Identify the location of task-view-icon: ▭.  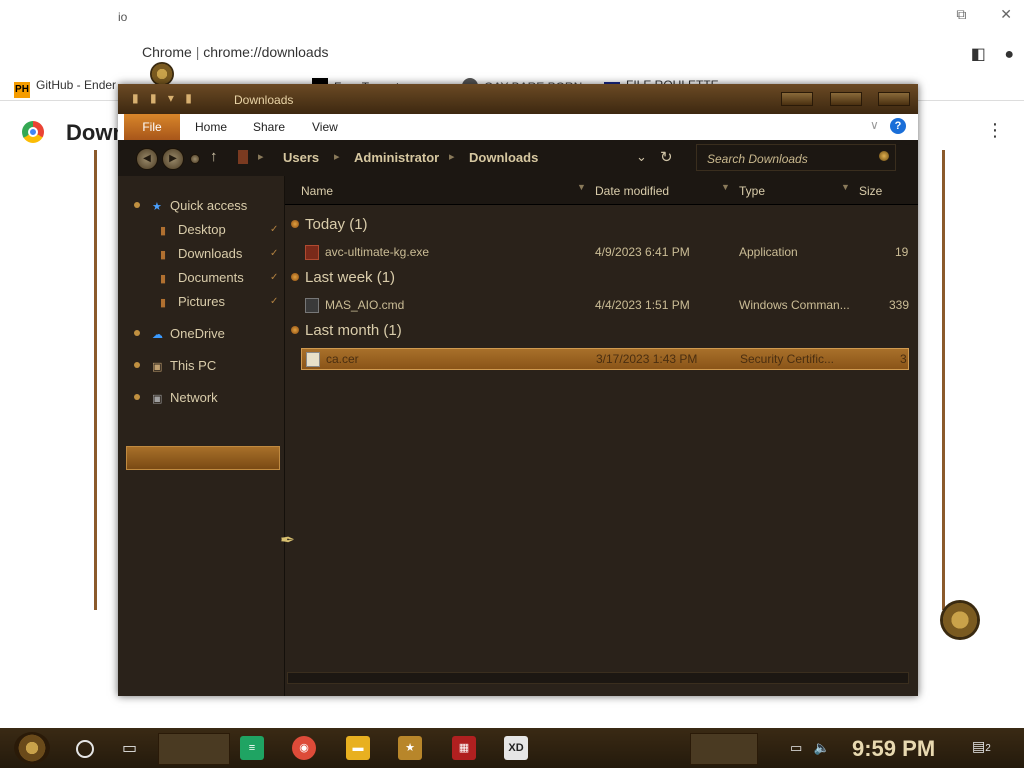
(129, 748).